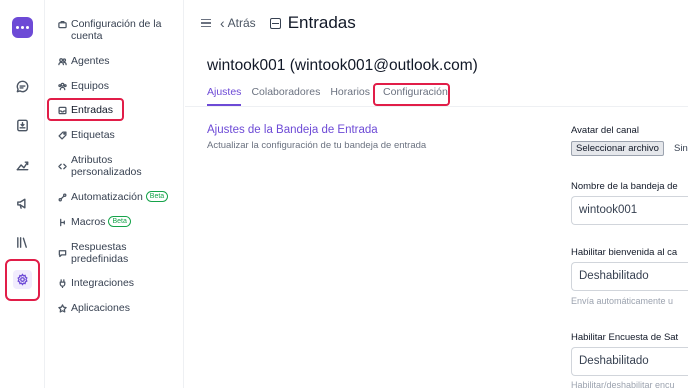  What do you see at coordinates (82, 86) in the screenshot?
I see `sidebar-item-teams: Equipos` at bounding box center [82, 86].